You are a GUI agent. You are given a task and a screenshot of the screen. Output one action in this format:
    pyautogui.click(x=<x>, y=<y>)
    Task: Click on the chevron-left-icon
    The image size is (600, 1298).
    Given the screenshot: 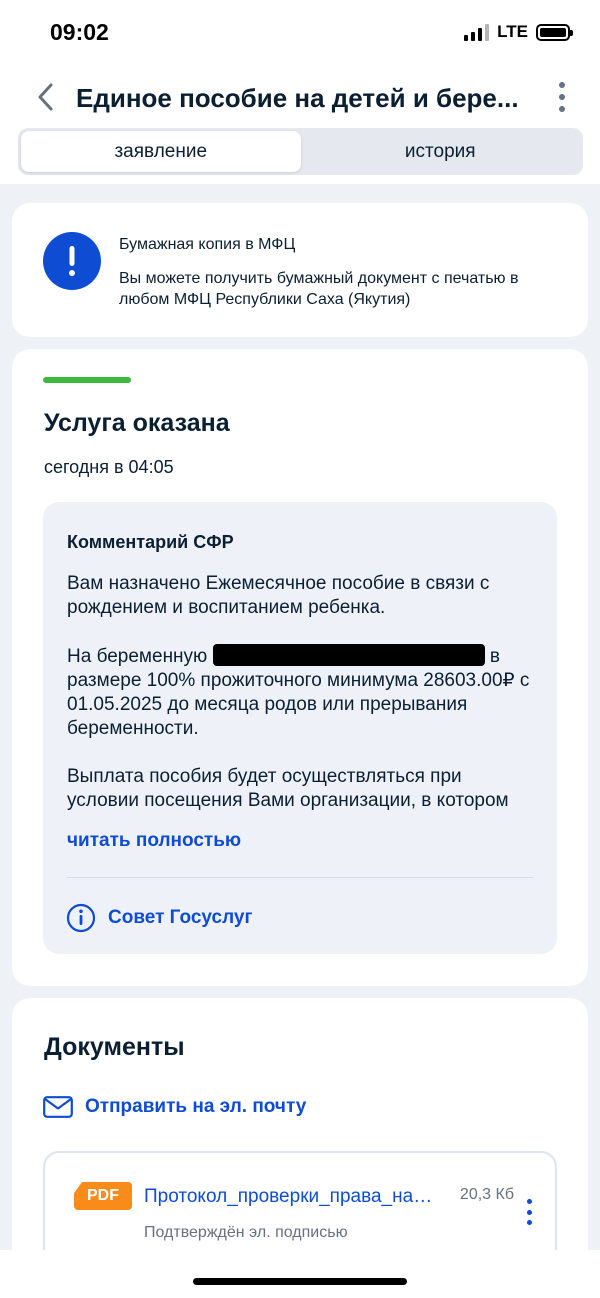 What is the action you would take?
    pyautogui.click(x=45, y=97)
    